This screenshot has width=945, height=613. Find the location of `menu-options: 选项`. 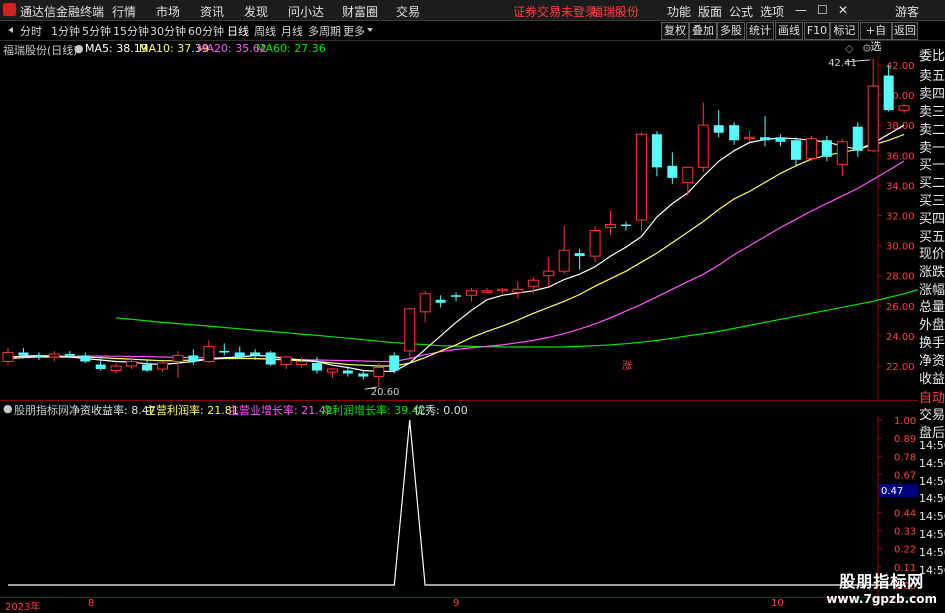

menu-options: 选项 is located at coordinates (772, 11).